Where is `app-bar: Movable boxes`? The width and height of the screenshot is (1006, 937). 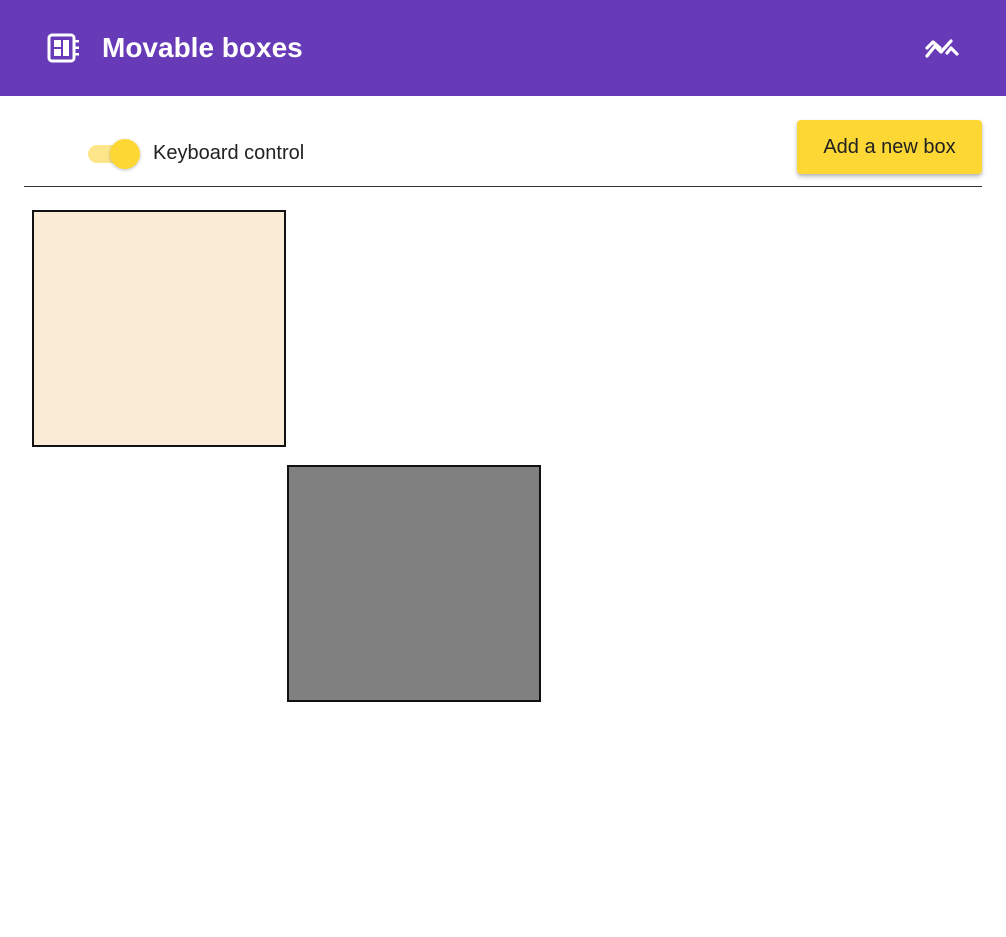
app-bar: Movable boxes is located at coordinates (503, 48).